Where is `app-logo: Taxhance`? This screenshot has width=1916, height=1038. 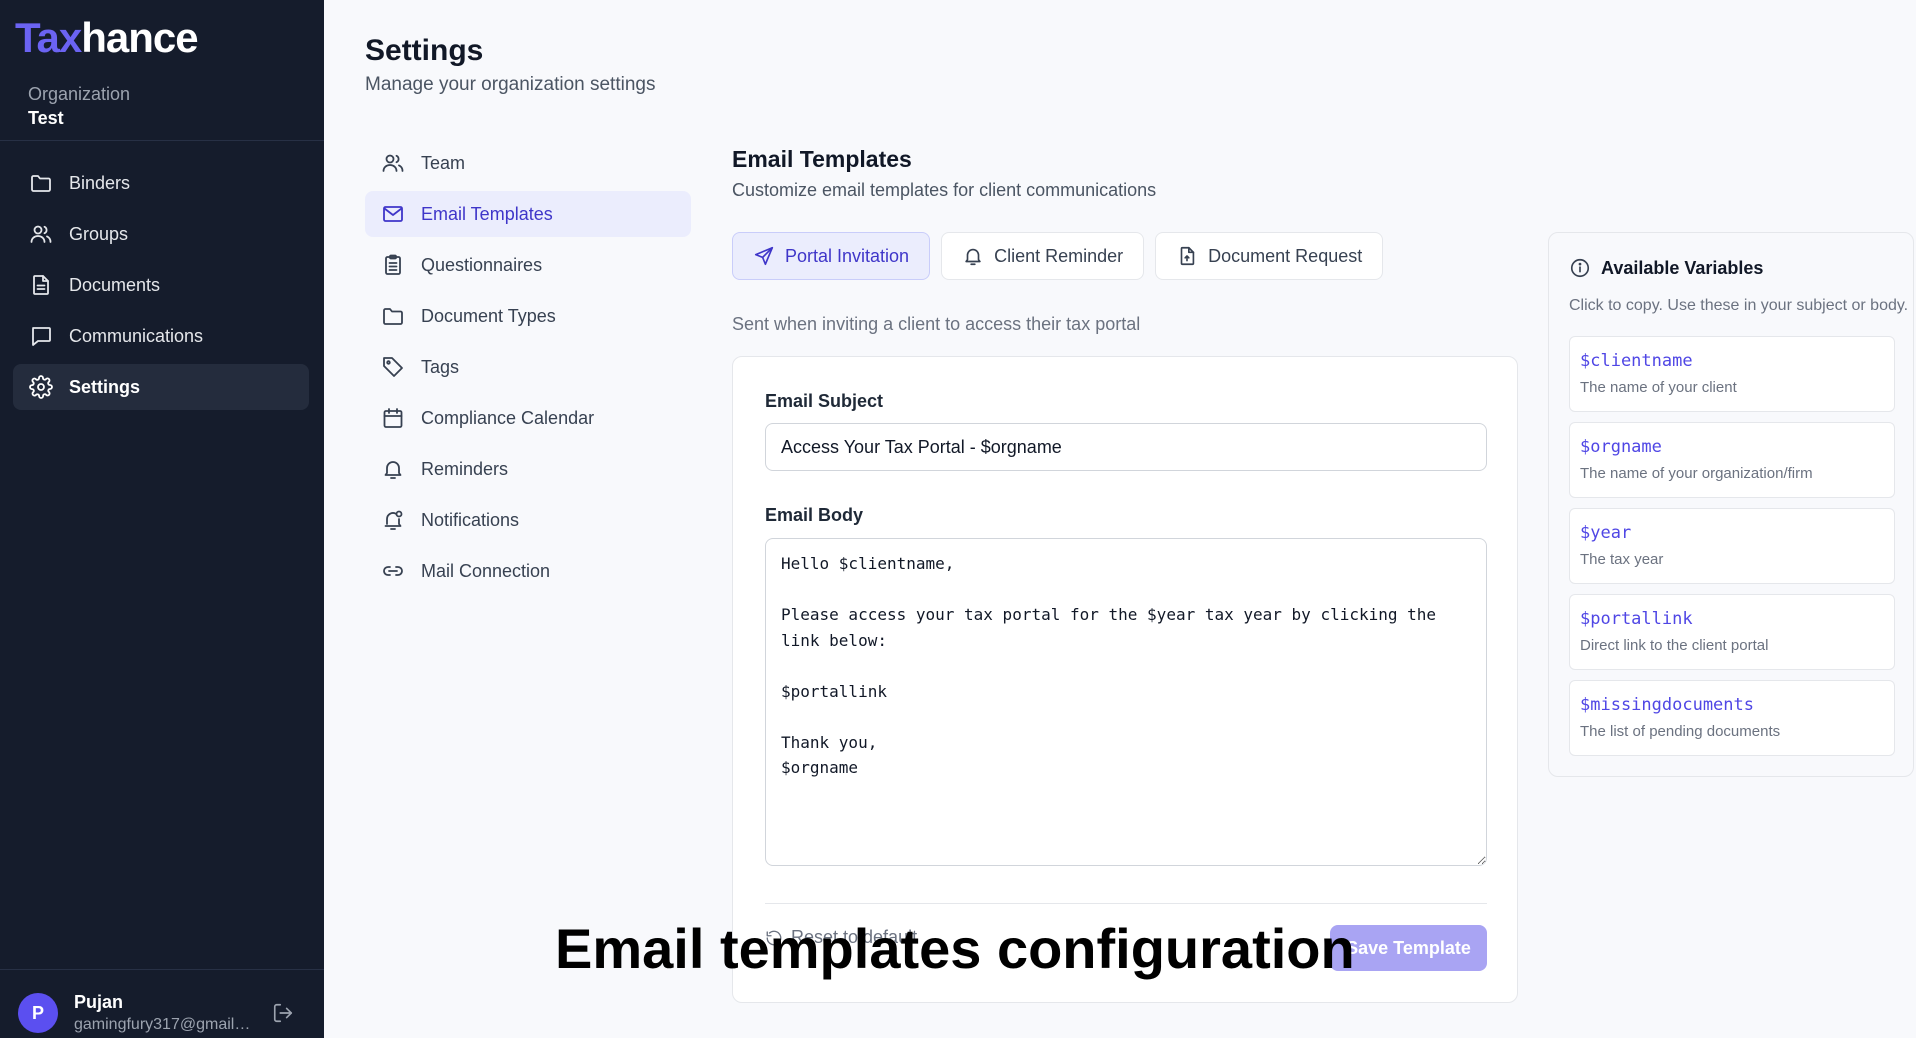
app-logo: Taxhance is located at coordinates (107, 38).